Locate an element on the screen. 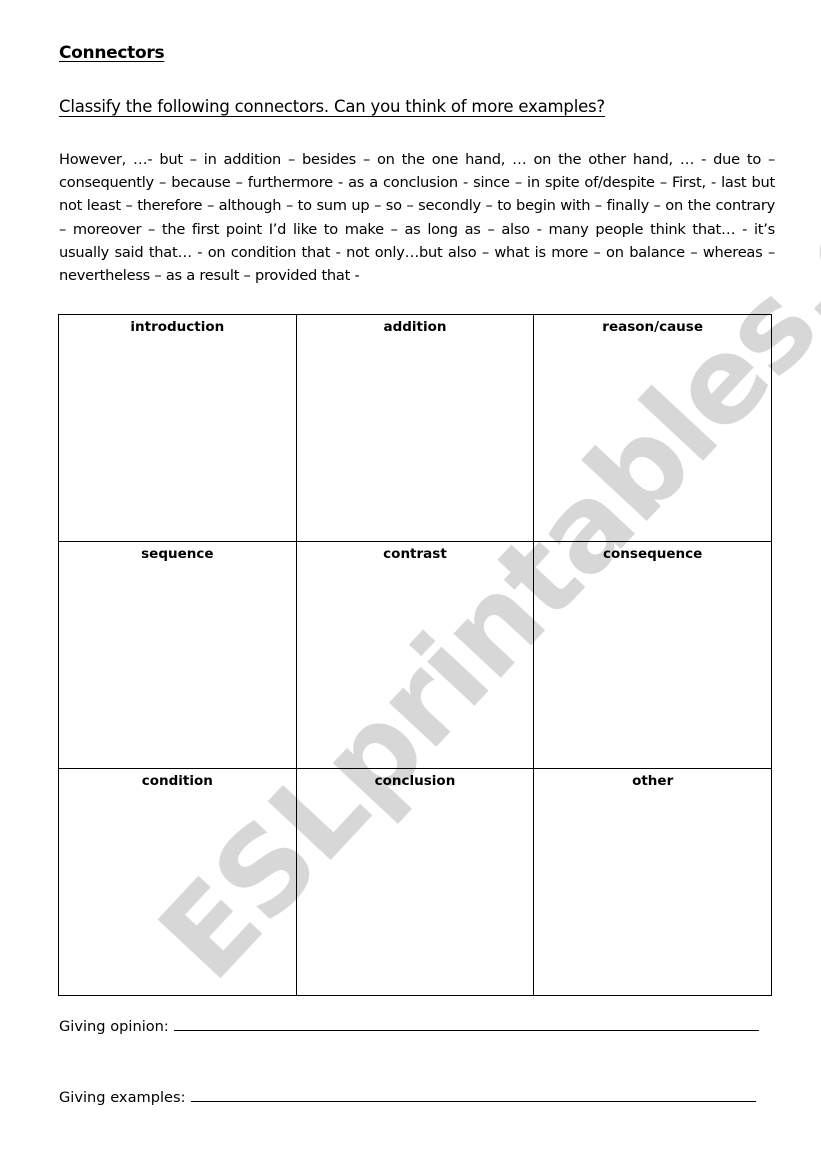 The width and height of the screenshot is (821, 1169). category-label: addition is located at coordinates (415, 327).